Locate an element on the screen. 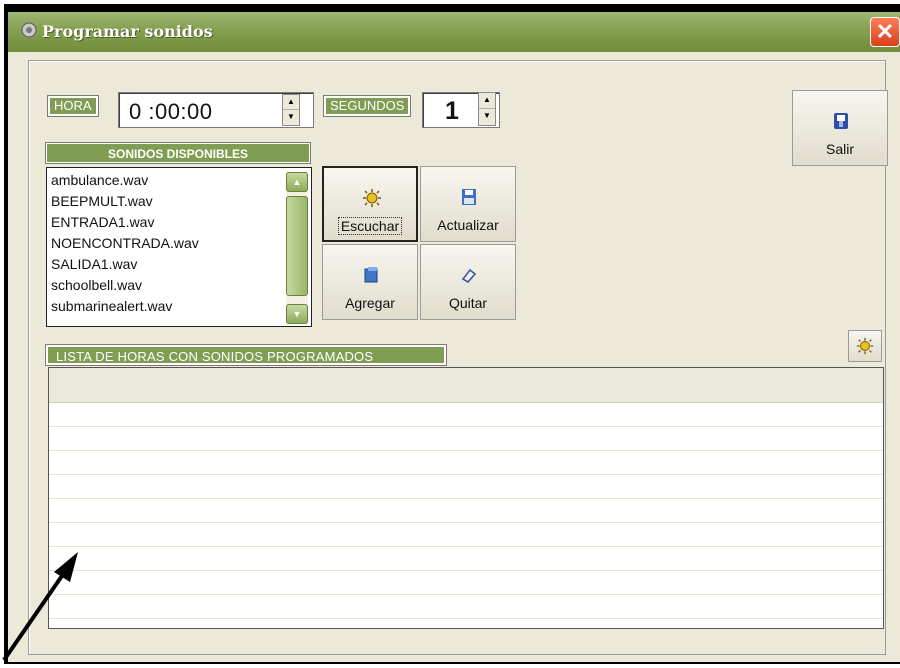 This screenshot has width=900, height=668. list-item: BEEPMULT.wav is located at coordinates (102, 201).